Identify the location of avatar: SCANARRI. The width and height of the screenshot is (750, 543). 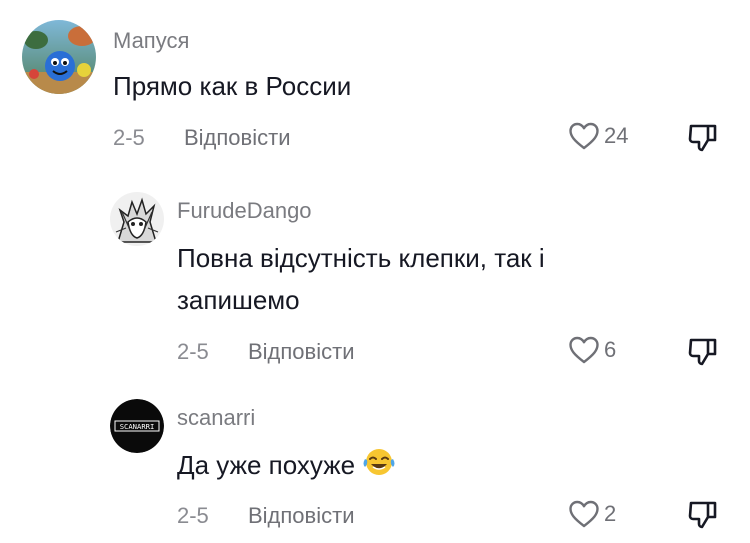
(137, 426).